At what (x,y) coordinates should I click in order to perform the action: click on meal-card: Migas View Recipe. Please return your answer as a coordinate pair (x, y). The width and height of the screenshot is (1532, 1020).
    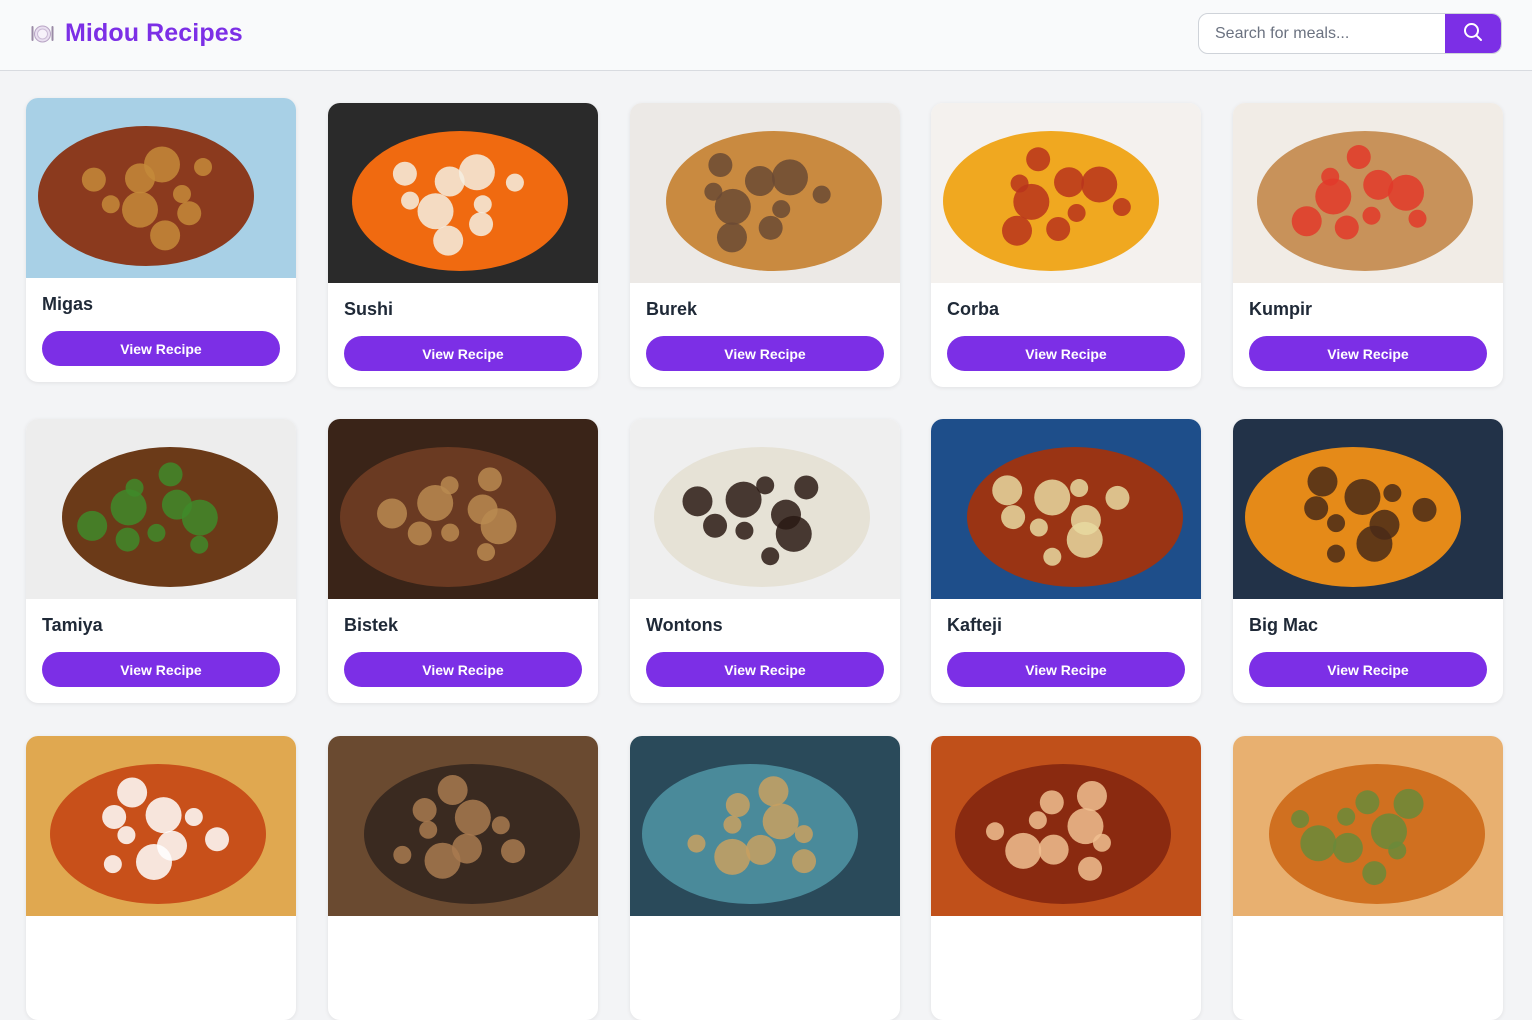
    Looking at the image, I should click on (161, 240).